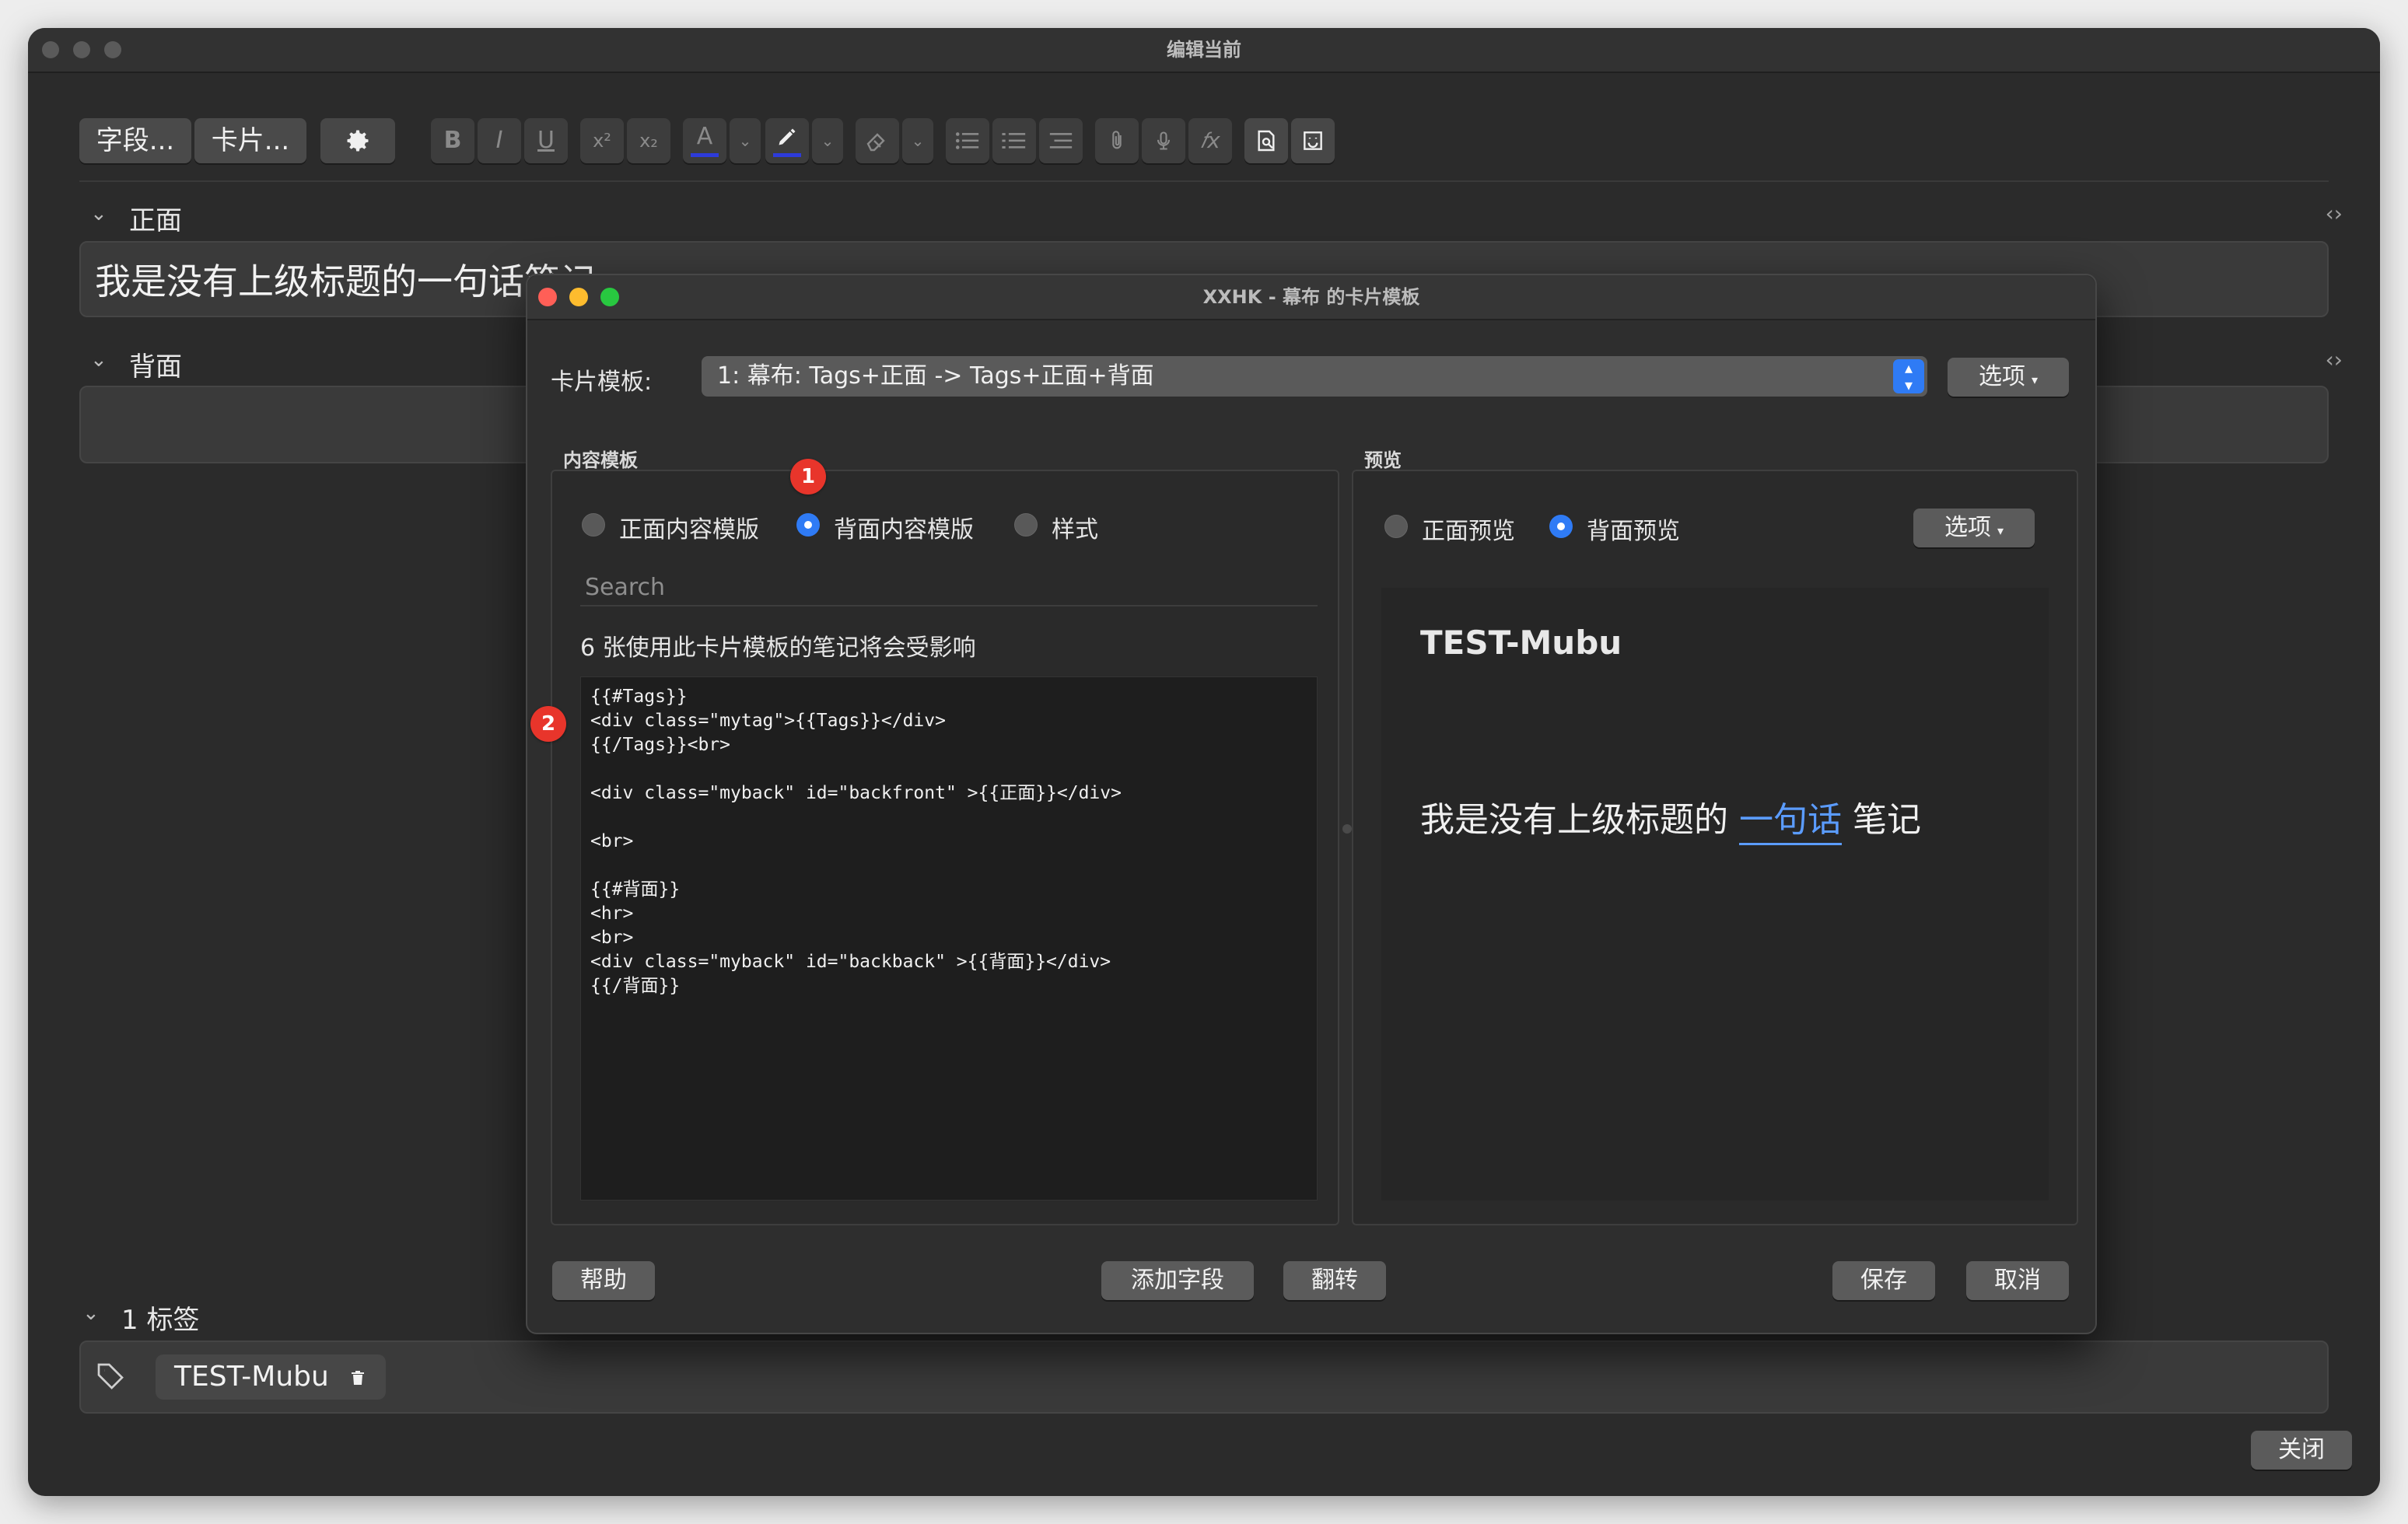  I want to click on preview-text-after: 笔记, so click(1882, 820).